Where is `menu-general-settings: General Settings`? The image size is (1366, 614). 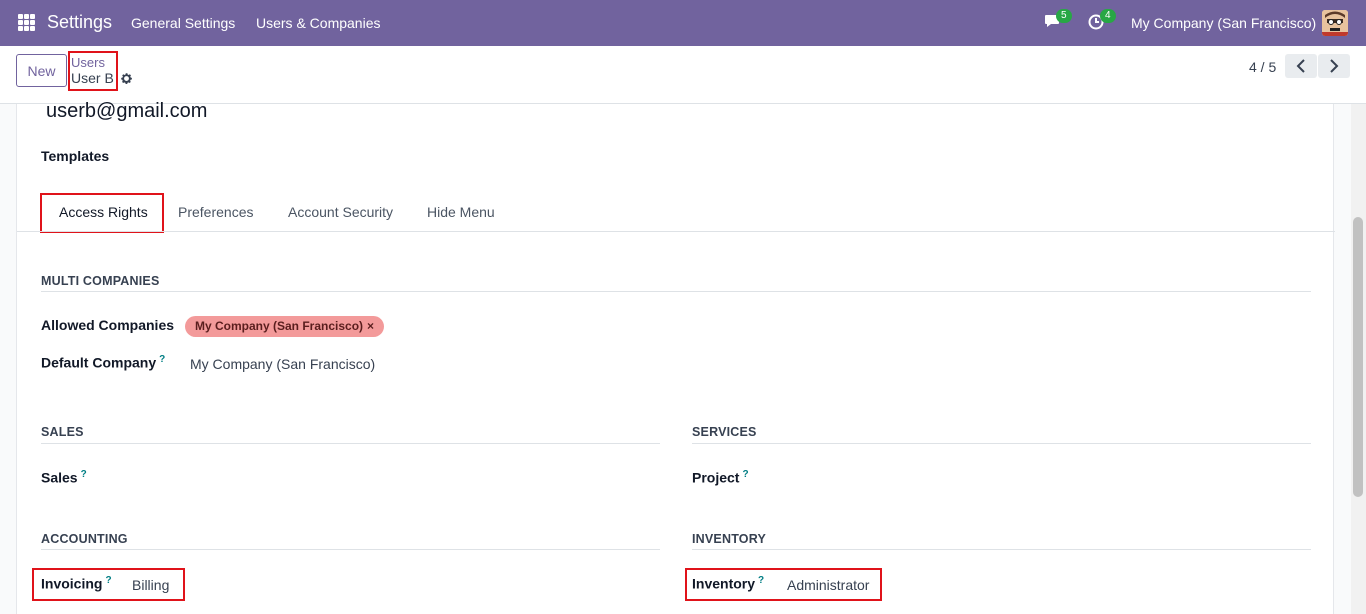 menu-general-settings: General Settings is located at coordinates (183, 23).